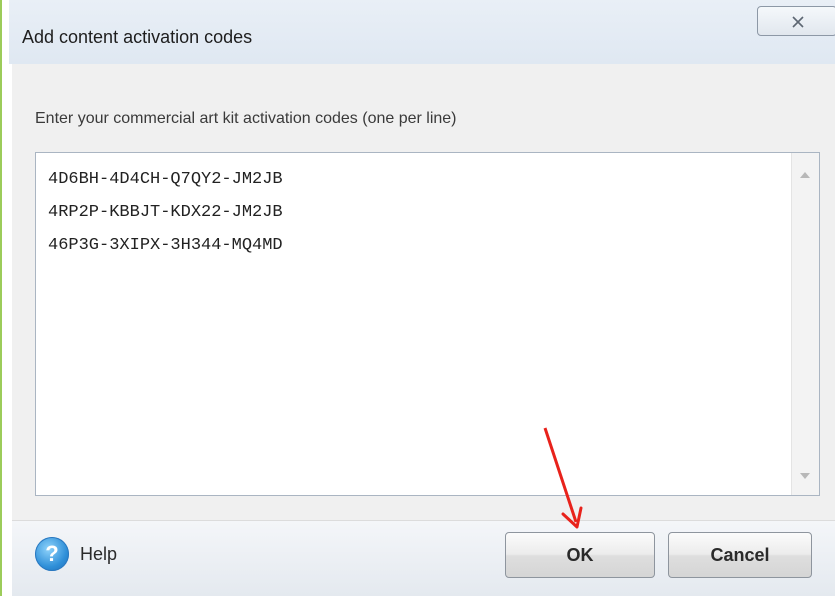  I want to click on close-icon, so click(798, 22).